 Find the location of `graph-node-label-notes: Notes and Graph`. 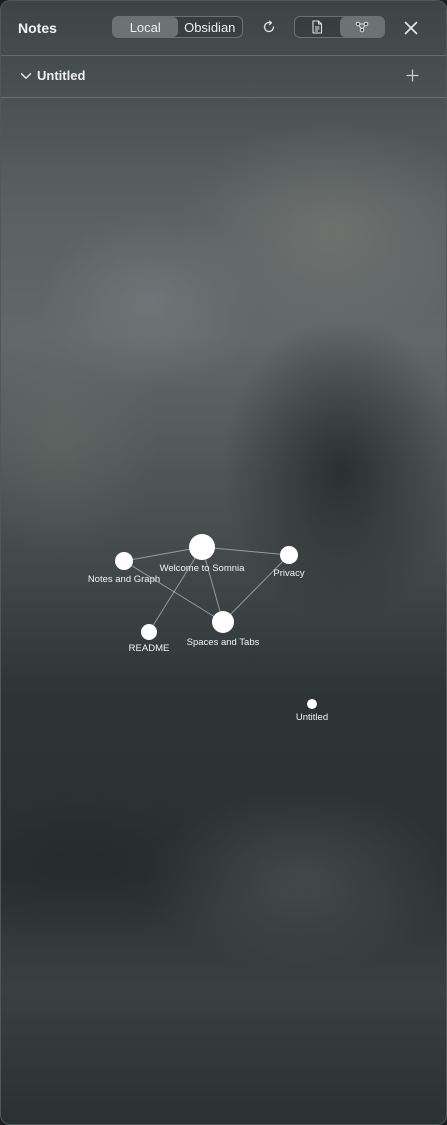

graph-node-label-notes: Notes and Graph is located at coordinates (124, 579).